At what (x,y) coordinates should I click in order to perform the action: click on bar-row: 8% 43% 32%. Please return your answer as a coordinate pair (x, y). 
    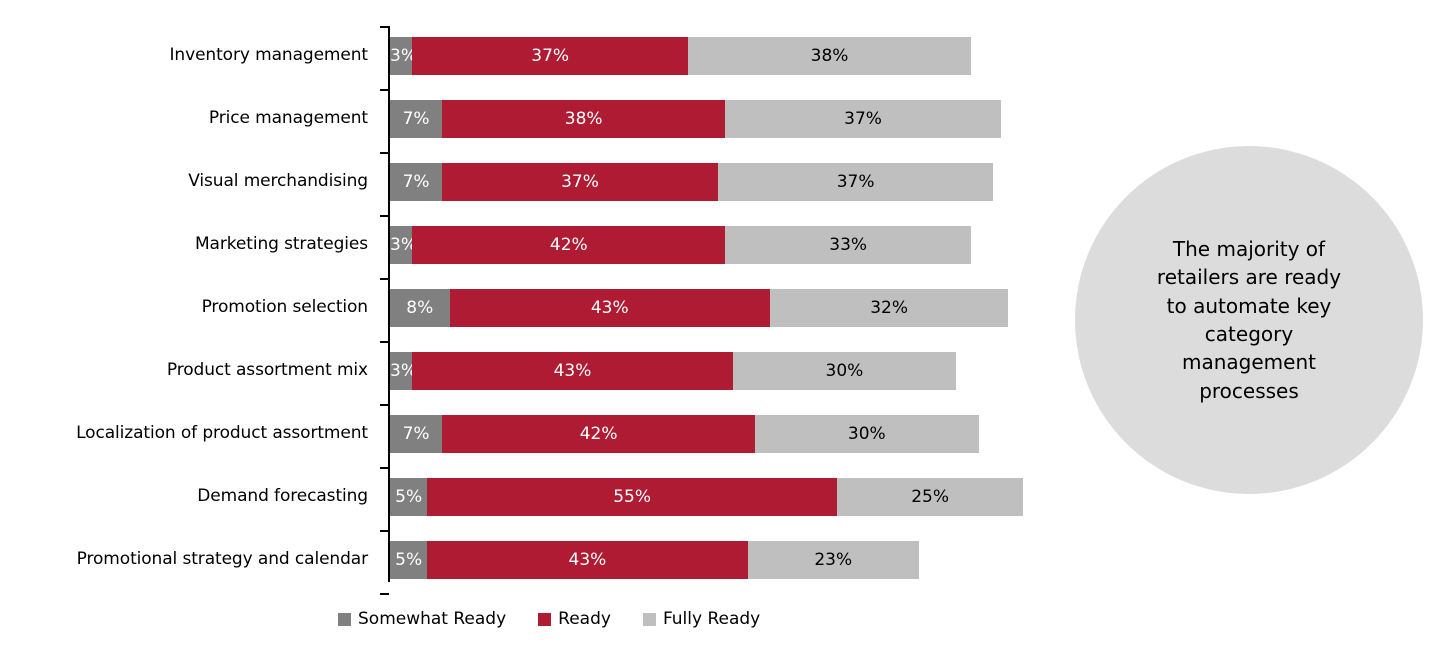
    Looking at the image, I should click on (699, 308).